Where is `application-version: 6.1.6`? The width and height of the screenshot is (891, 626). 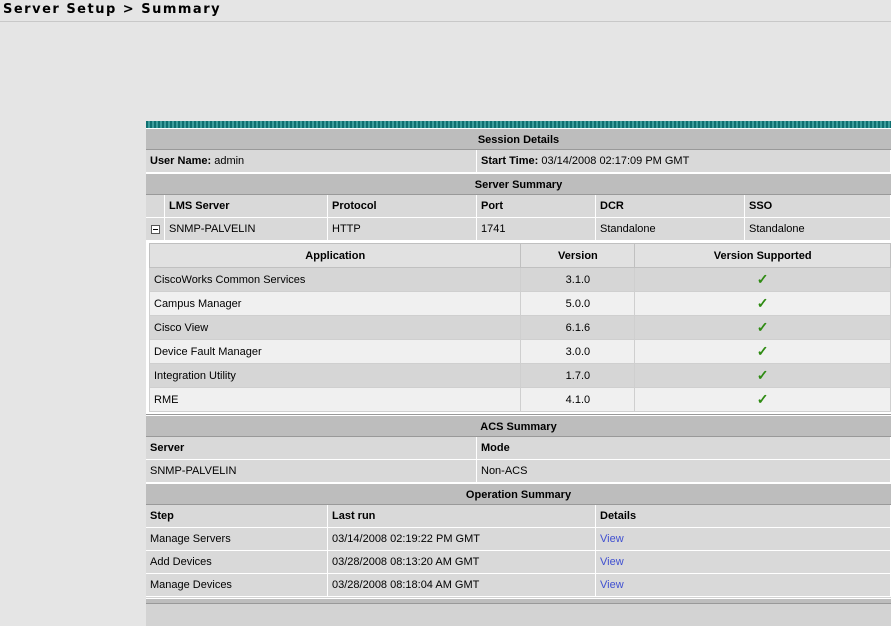
application-version: 6.1.6 is located at coordinates (578, 327).